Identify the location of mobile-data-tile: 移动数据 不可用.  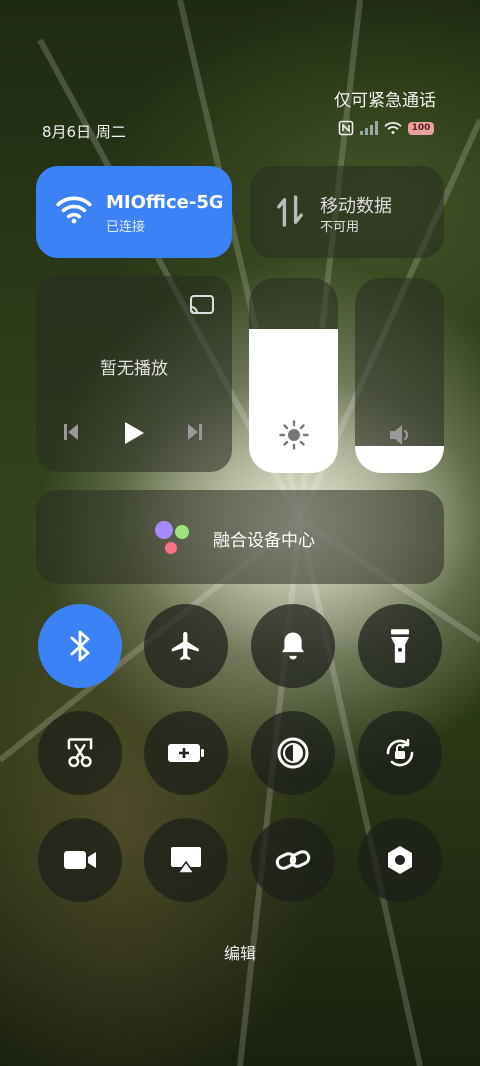
(347, 212).